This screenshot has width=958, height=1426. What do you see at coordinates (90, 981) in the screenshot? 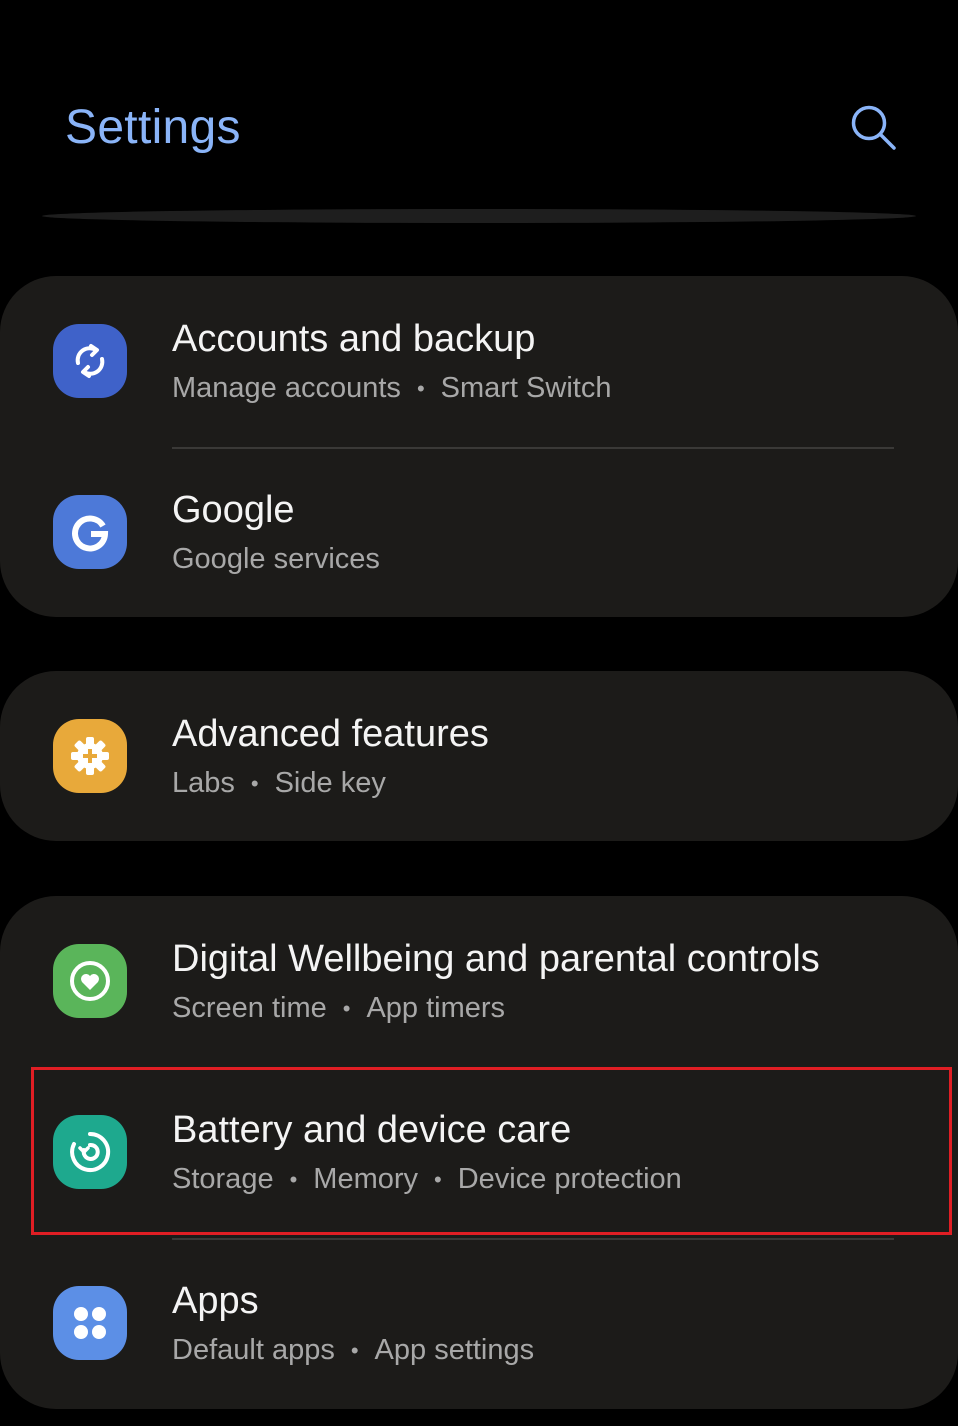
I see `wellbeing-icon` at bounding box center [90, 981].